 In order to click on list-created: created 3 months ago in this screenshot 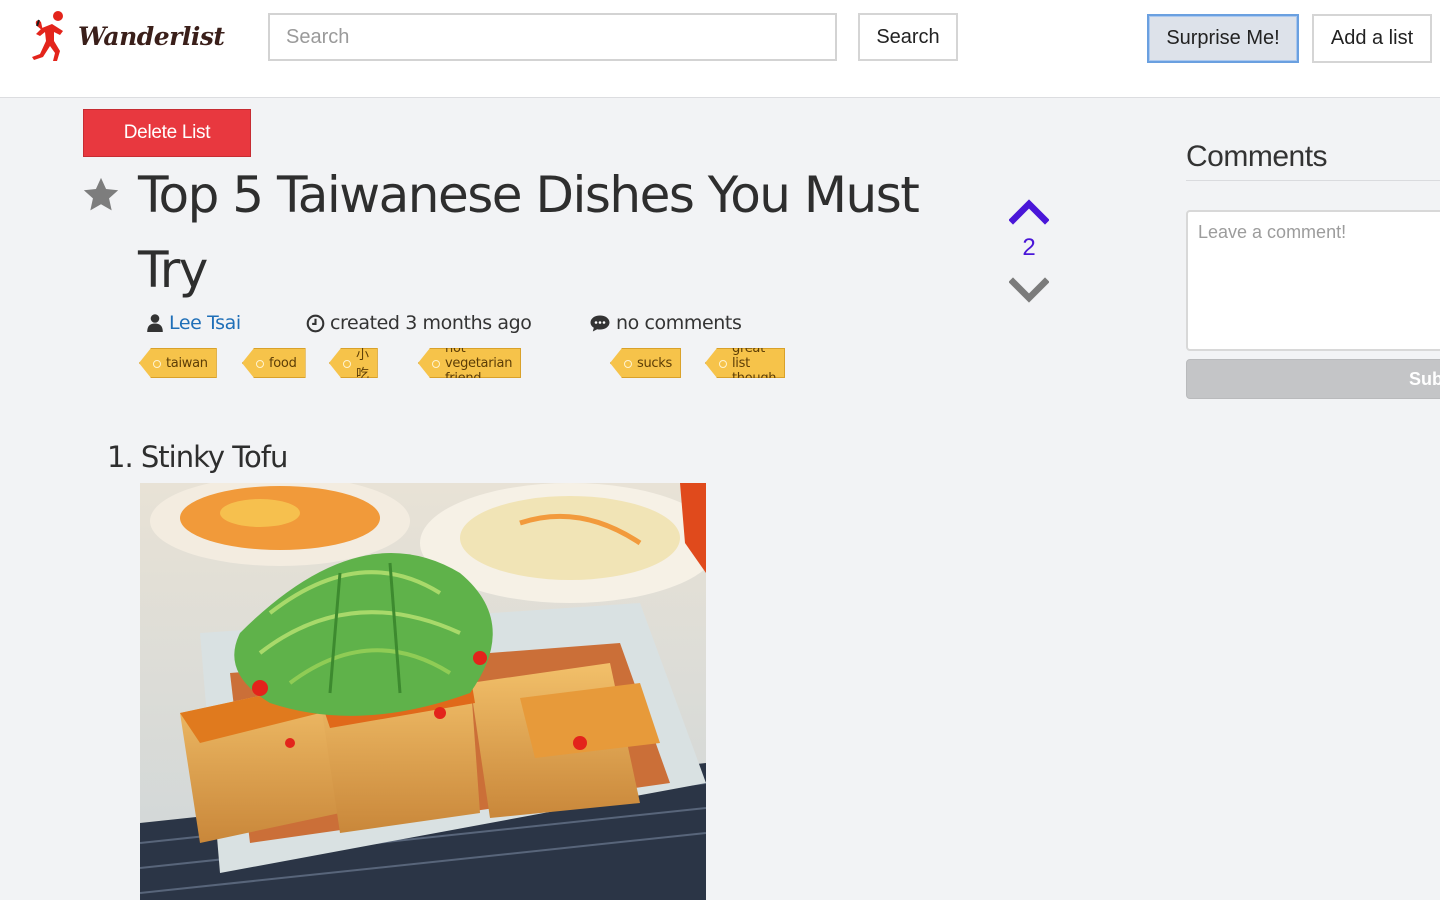, I will do `click(419, 323)`.